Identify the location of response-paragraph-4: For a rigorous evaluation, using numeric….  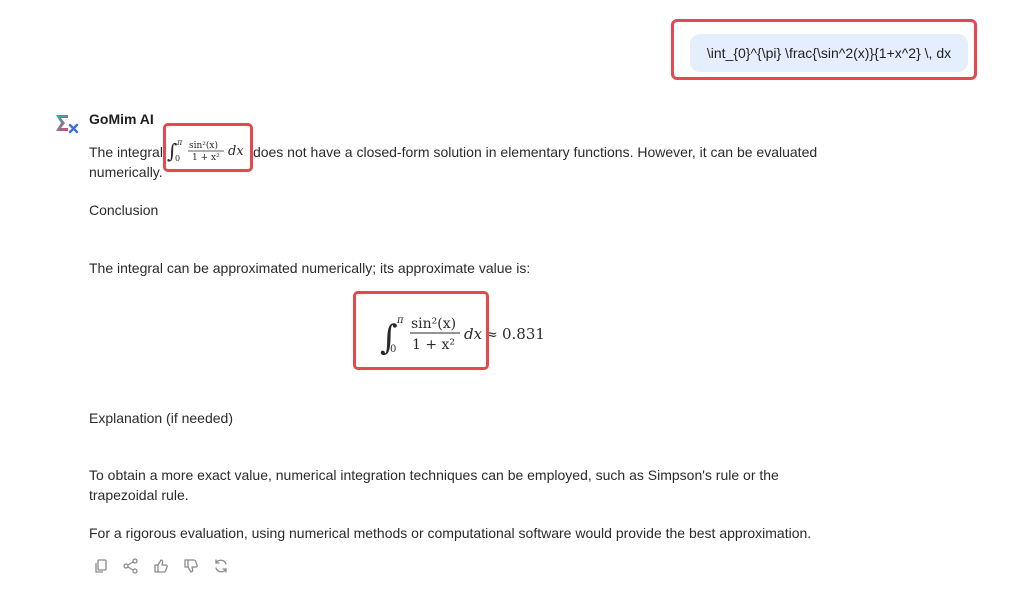
(450, 533).